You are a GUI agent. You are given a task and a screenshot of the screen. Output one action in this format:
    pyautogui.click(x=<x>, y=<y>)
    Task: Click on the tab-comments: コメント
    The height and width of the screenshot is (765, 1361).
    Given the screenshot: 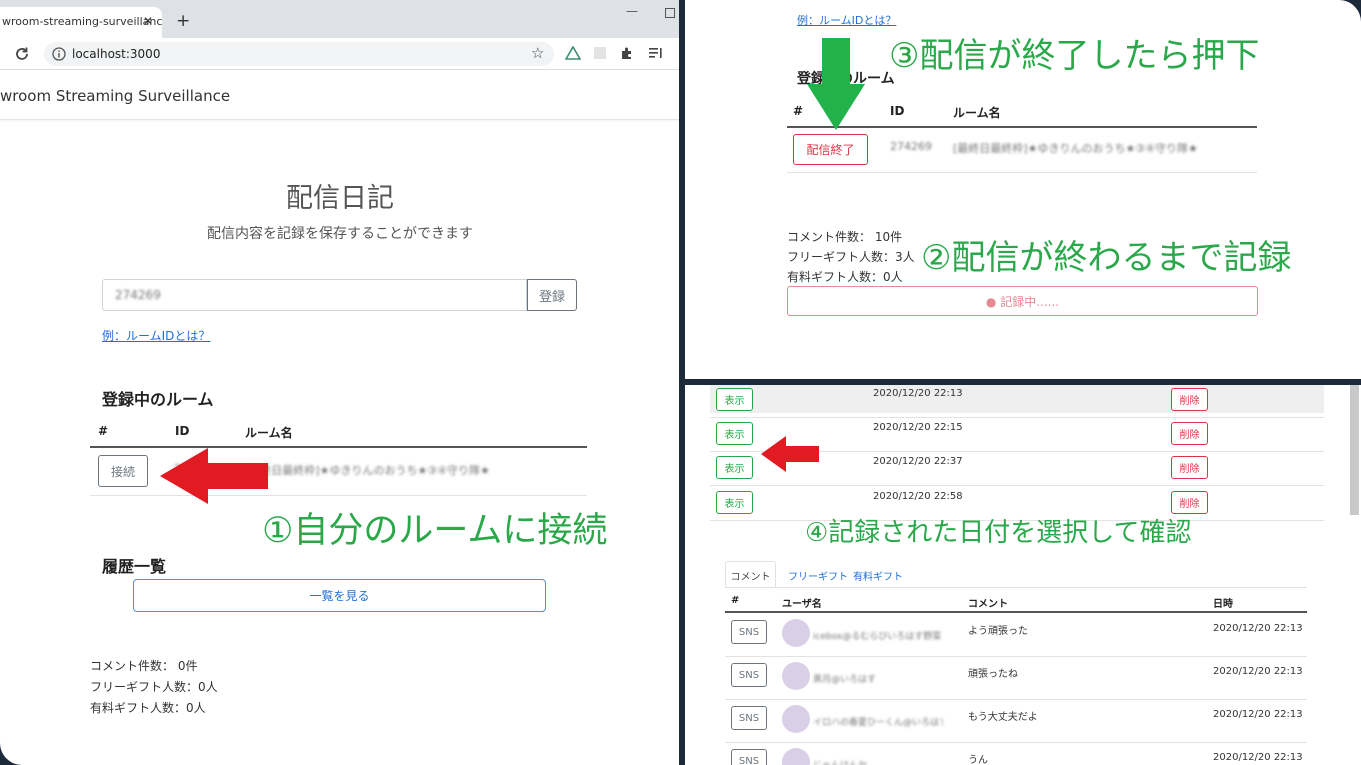 What is the action you would take?
    pyautogui.click(x=750, y=574)
    